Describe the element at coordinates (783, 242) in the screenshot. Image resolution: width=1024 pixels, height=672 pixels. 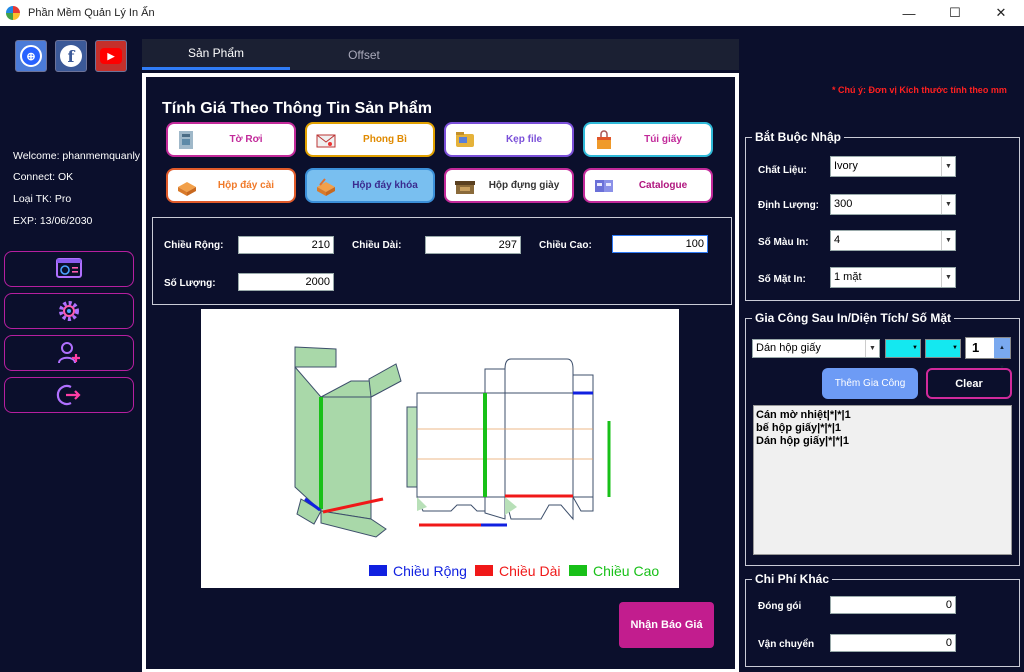
I see `colors-label: Số Màu In:` at that location.